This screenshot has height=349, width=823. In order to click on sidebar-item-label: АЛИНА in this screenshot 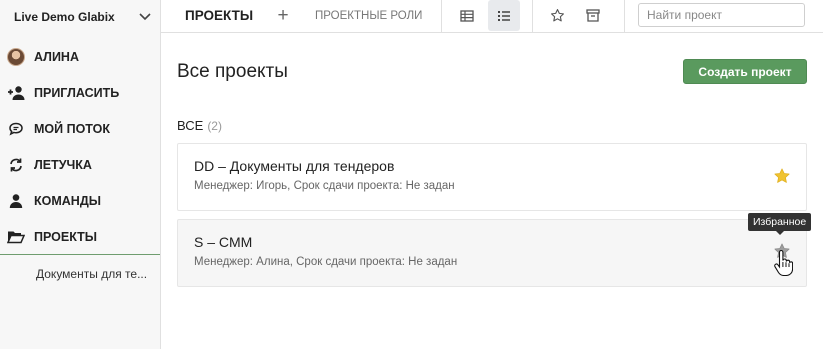, I will do `click(56, 57)`.